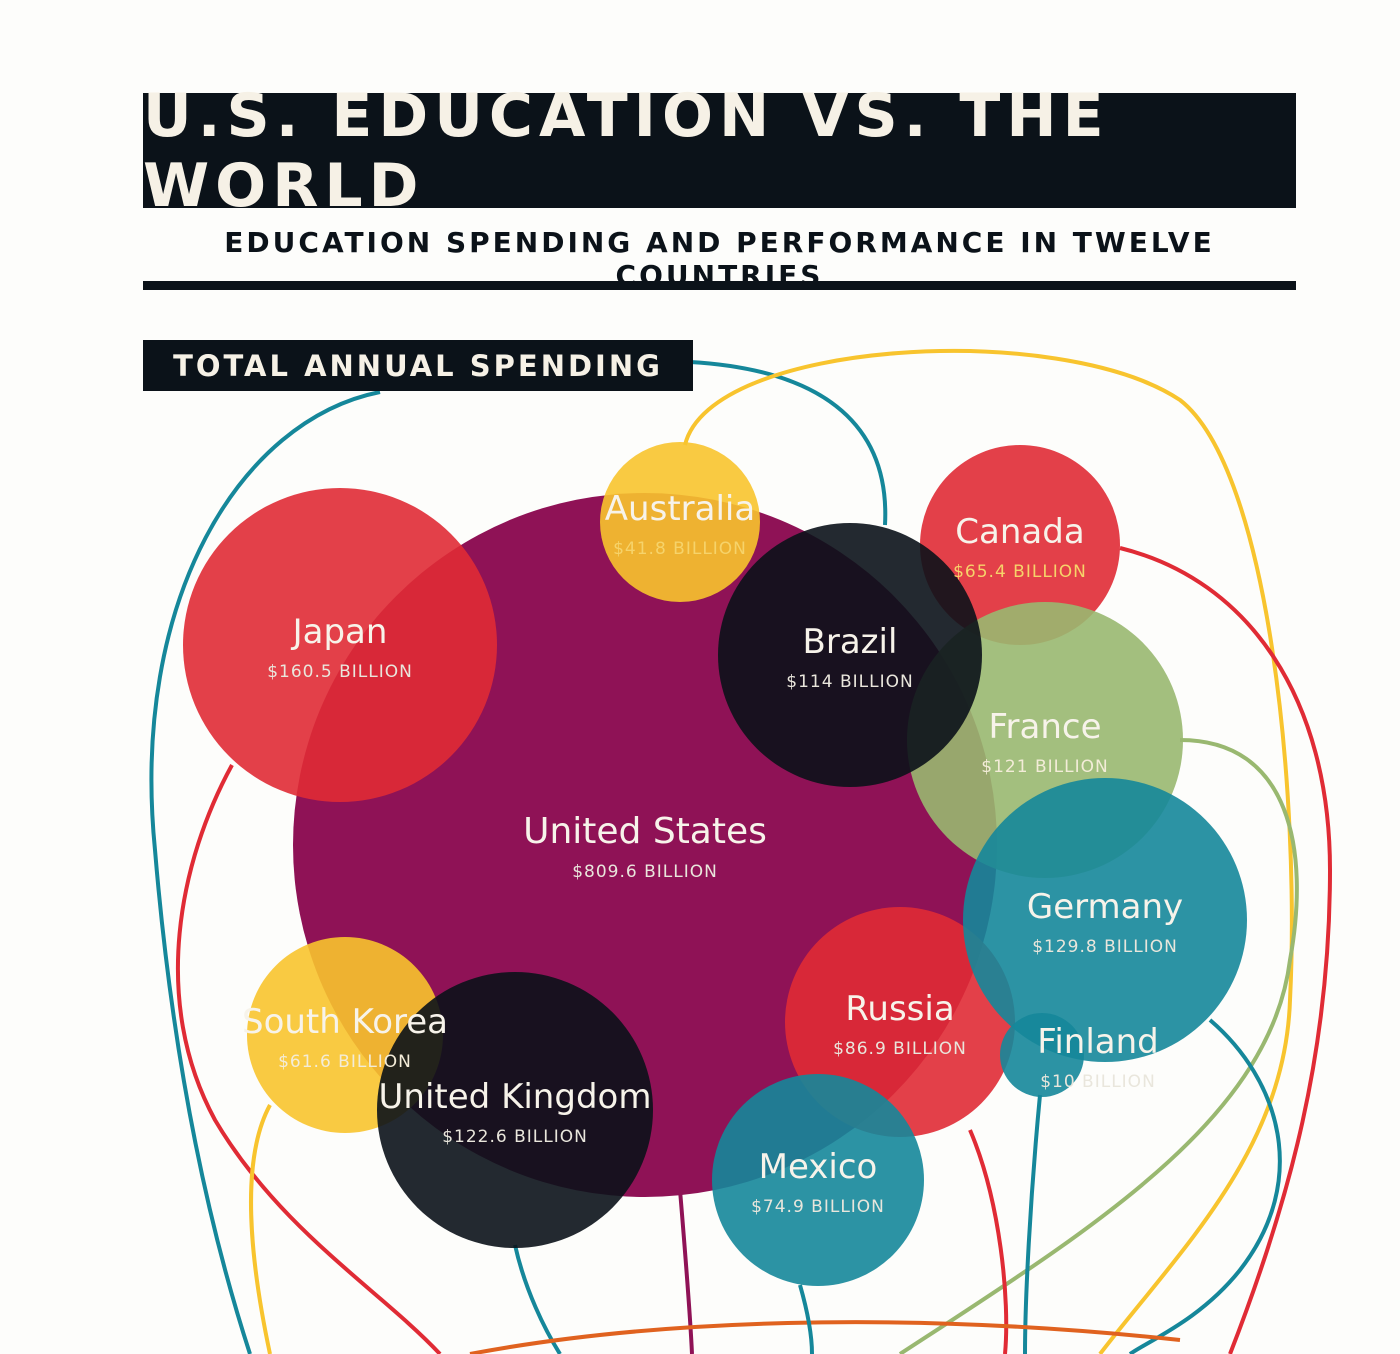  Describe the element at coordinates (1098, 1082) in the screenshot. I see `bubble-value-finland: $10 BILLION` at that location.